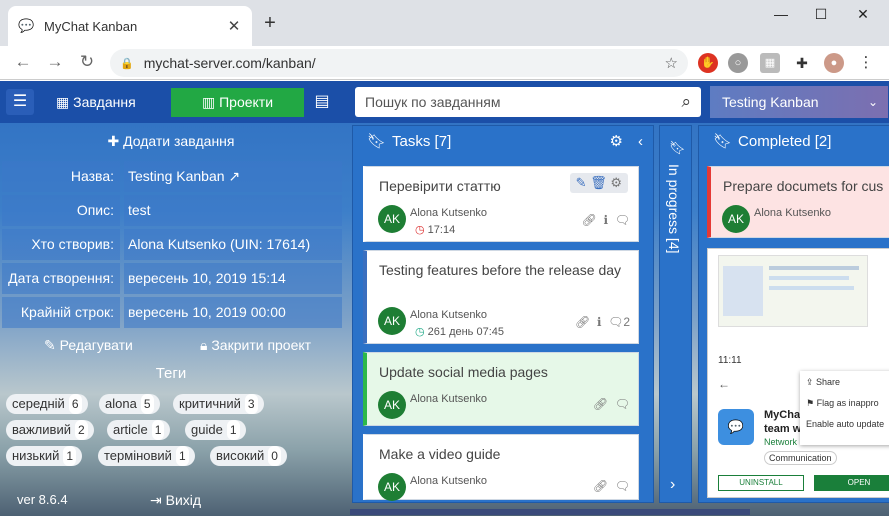 Image resolution: width=889 pixels, height=516 pixels. I want to click on edit-button: ✎ Редагувати, so click(88, 345).